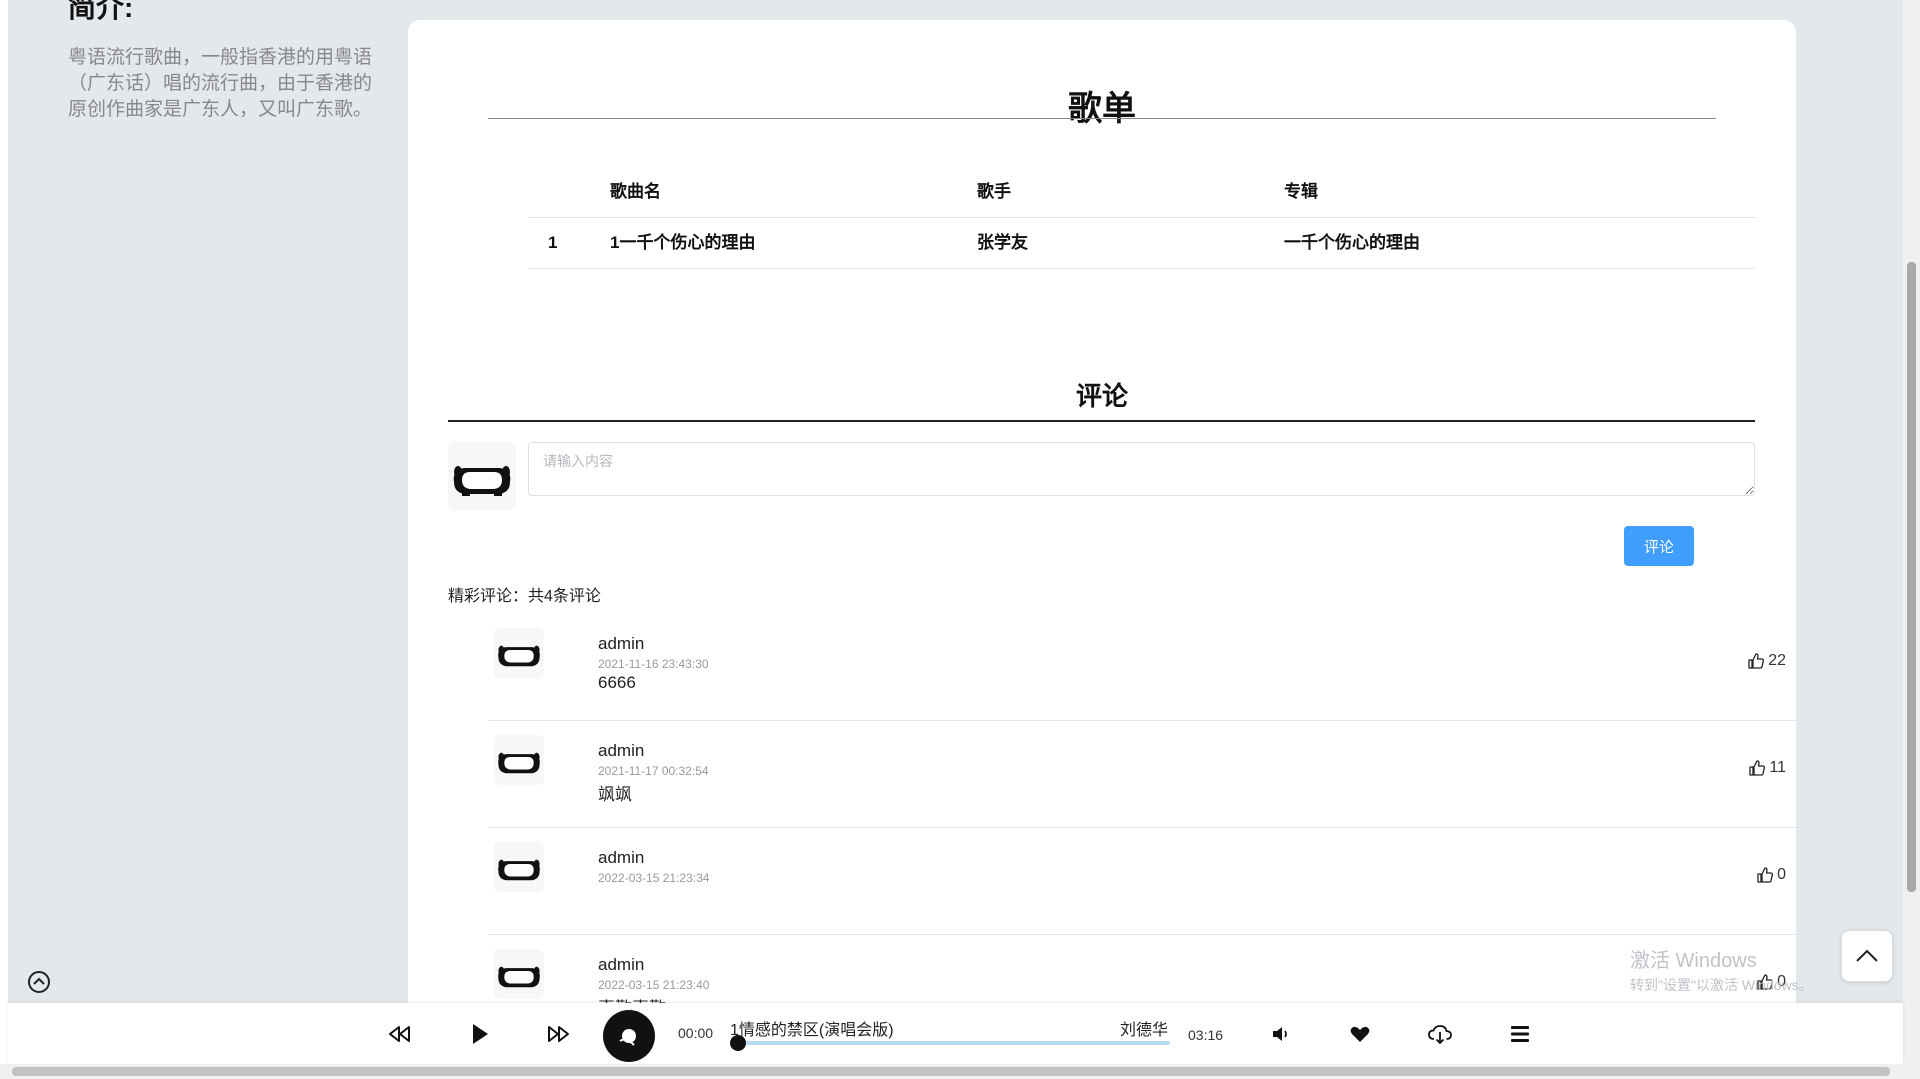 This screenshot has width=1920, height=1079. I want to click on heart-icon, so click(1360, 1034).